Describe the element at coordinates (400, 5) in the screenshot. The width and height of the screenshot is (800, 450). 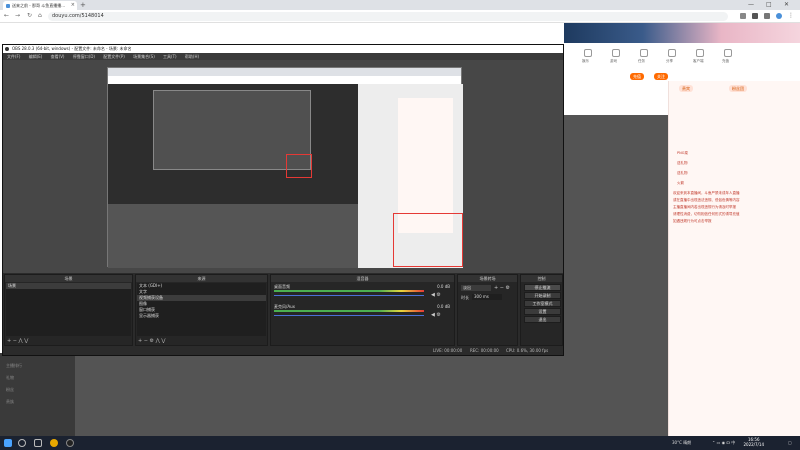
I see `browser-tab-bar: 送来之前 - 那哥 斗鱼直播播... × + — □ ✕` at that location.